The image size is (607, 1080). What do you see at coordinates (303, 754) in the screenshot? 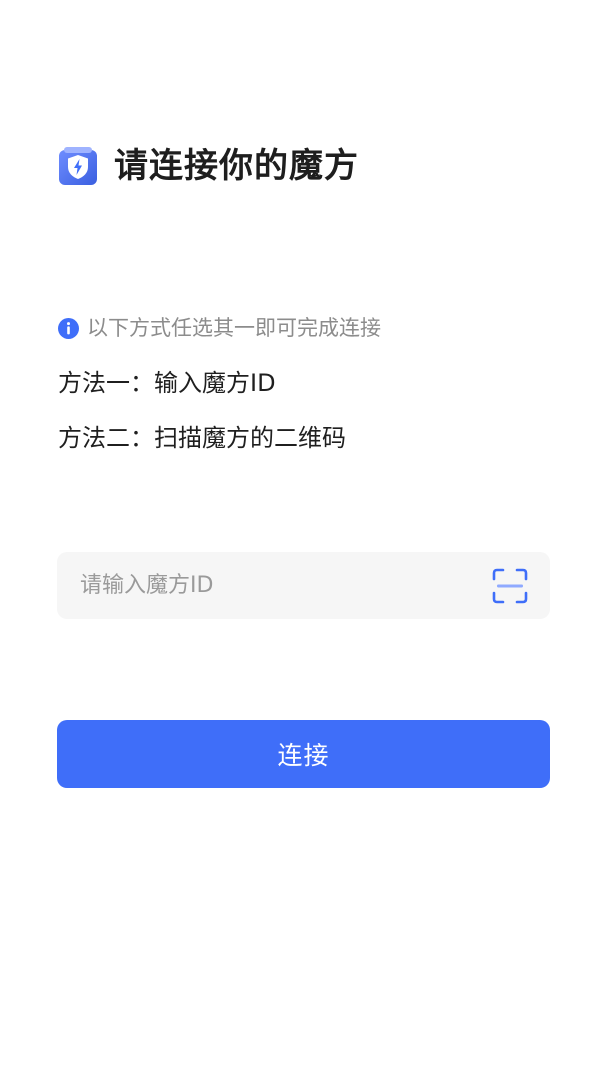
I see `connect-button: 连接` at bounding box center [303, 754].